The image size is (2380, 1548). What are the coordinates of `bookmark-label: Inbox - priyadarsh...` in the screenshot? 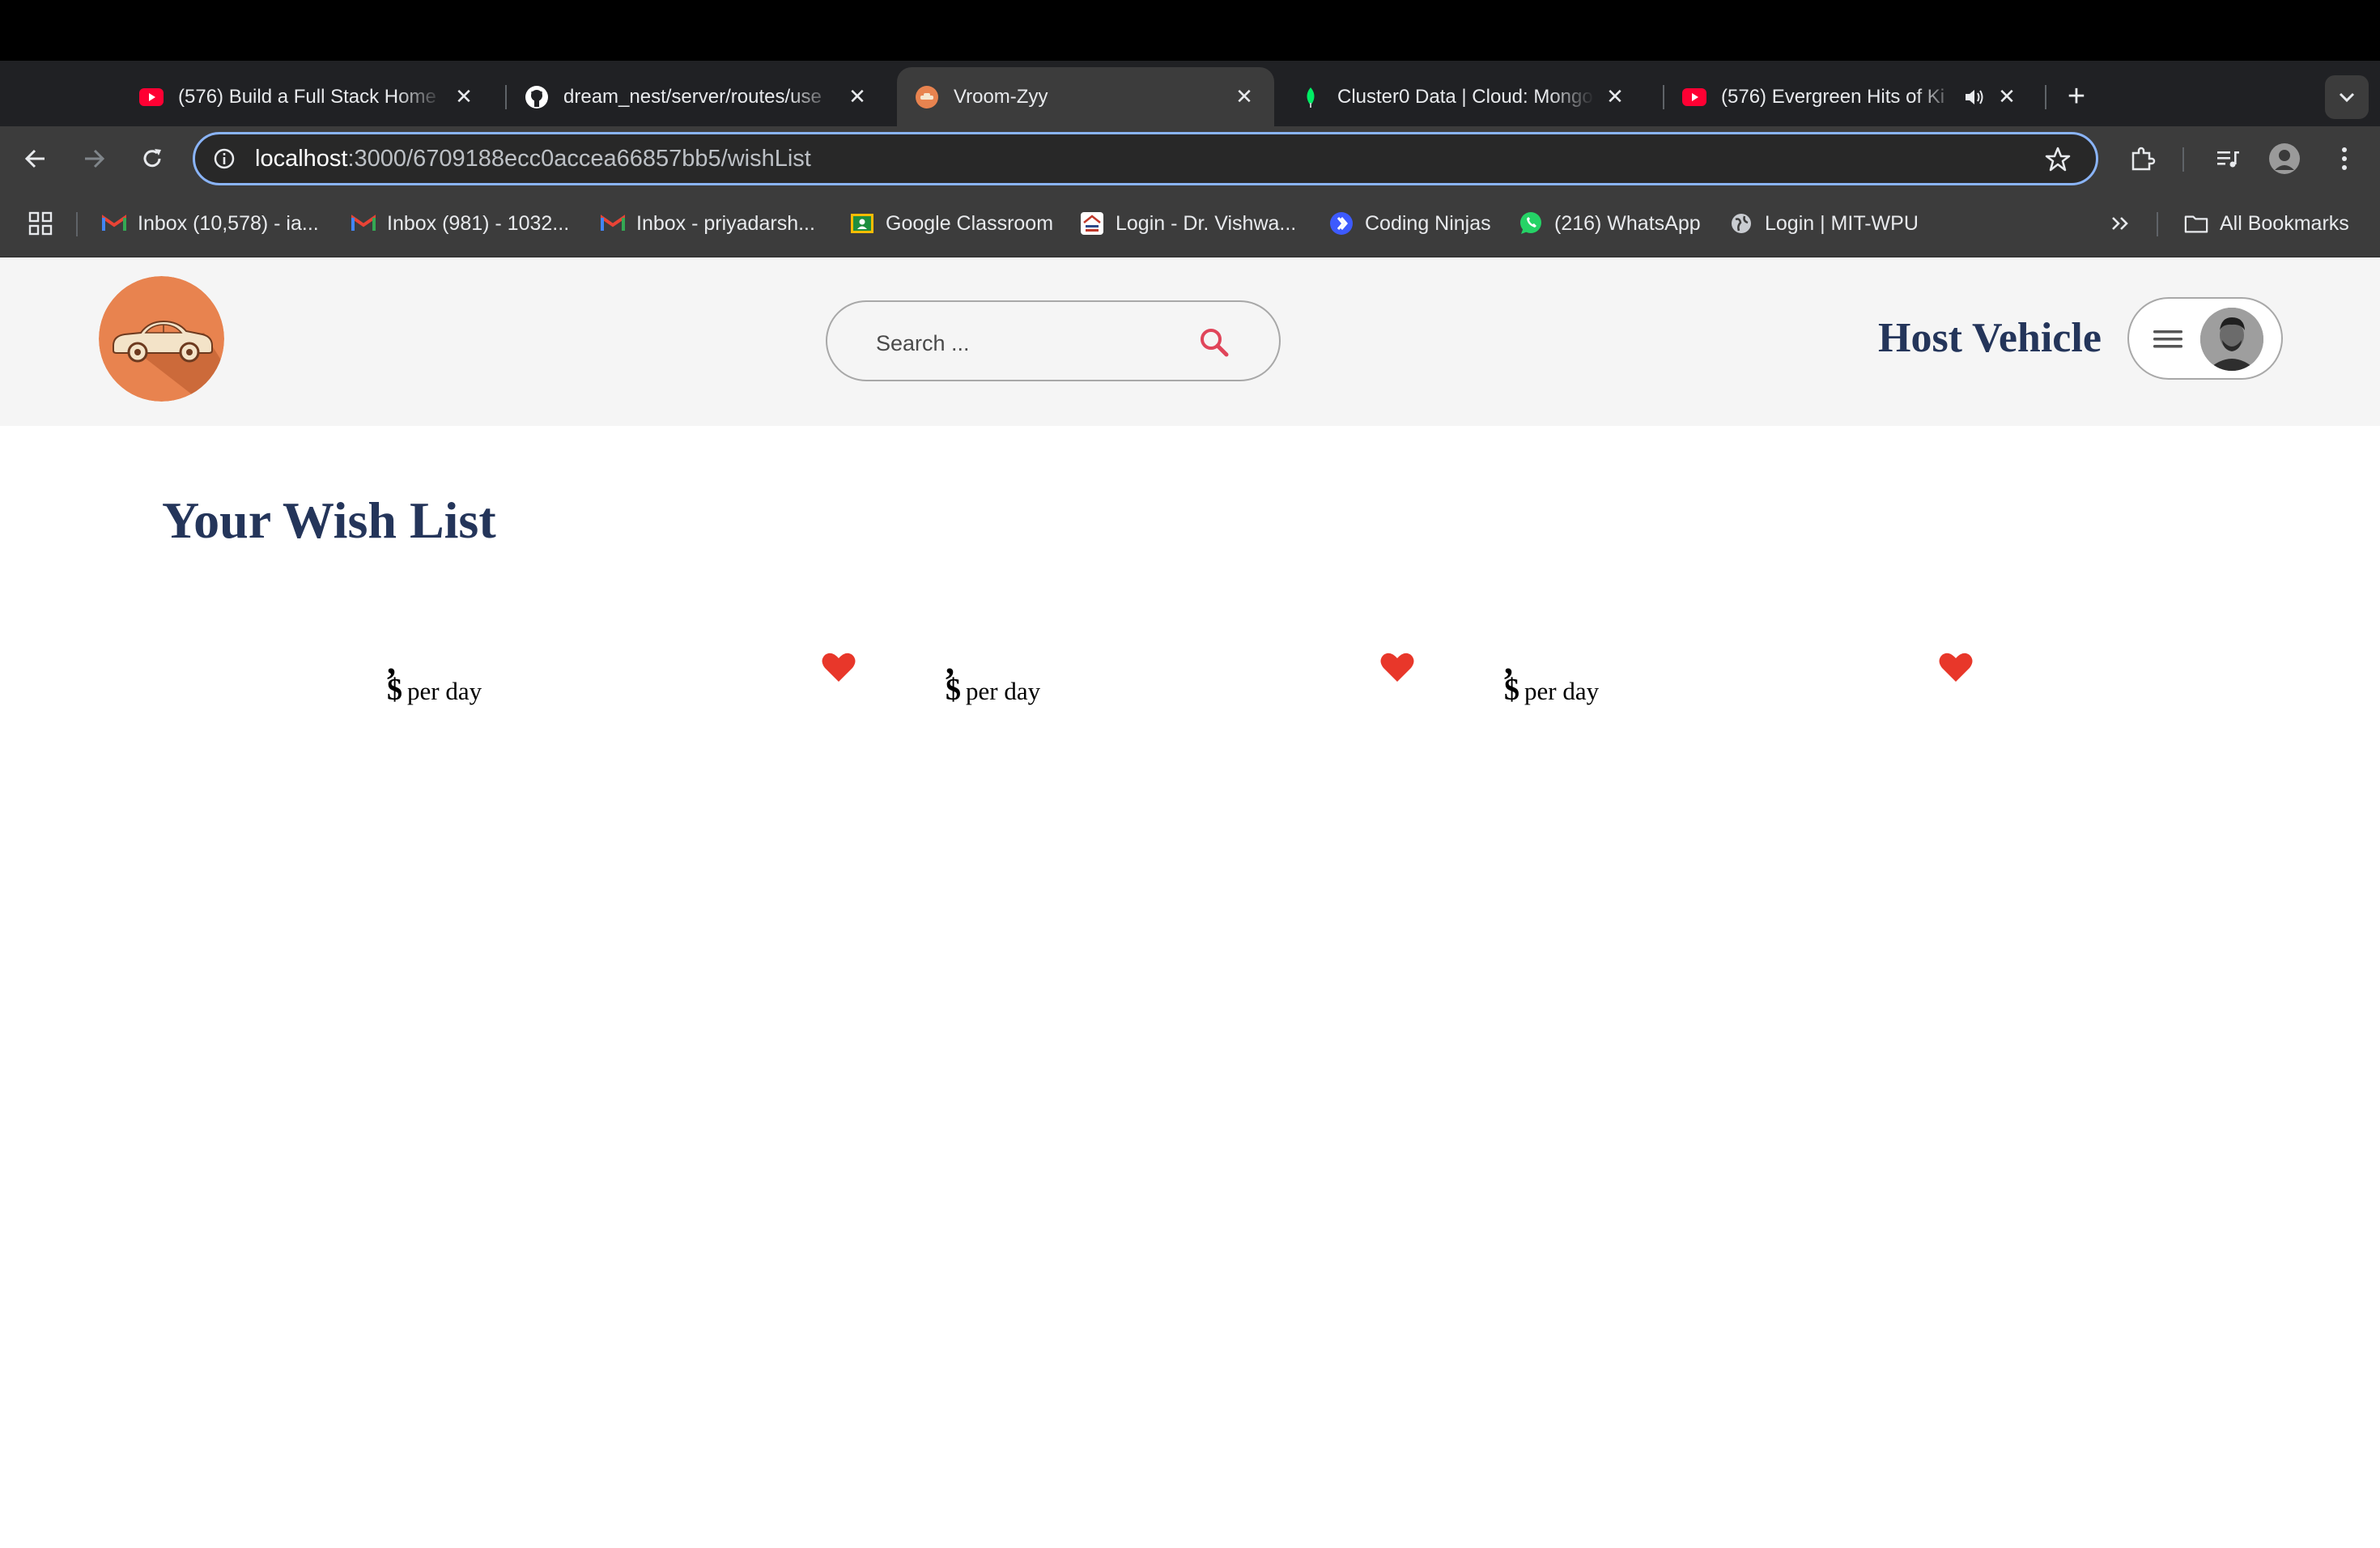 It's located at (725, 223).